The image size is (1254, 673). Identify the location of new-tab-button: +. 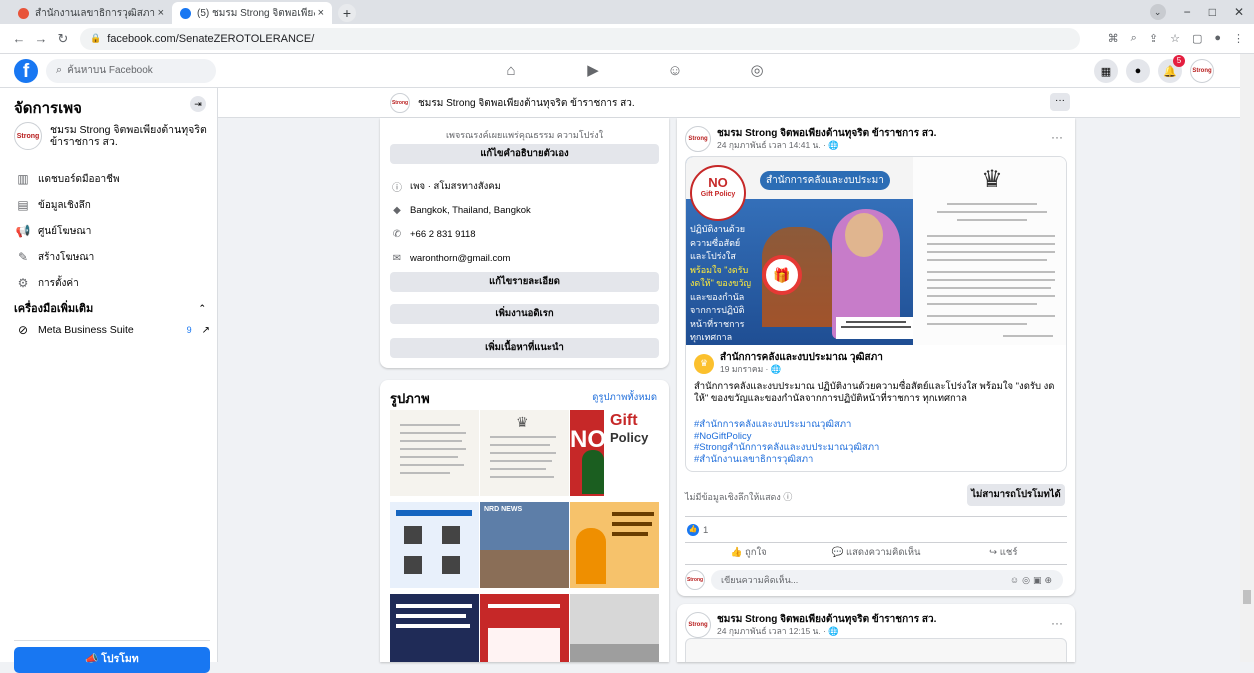
(347, 13).